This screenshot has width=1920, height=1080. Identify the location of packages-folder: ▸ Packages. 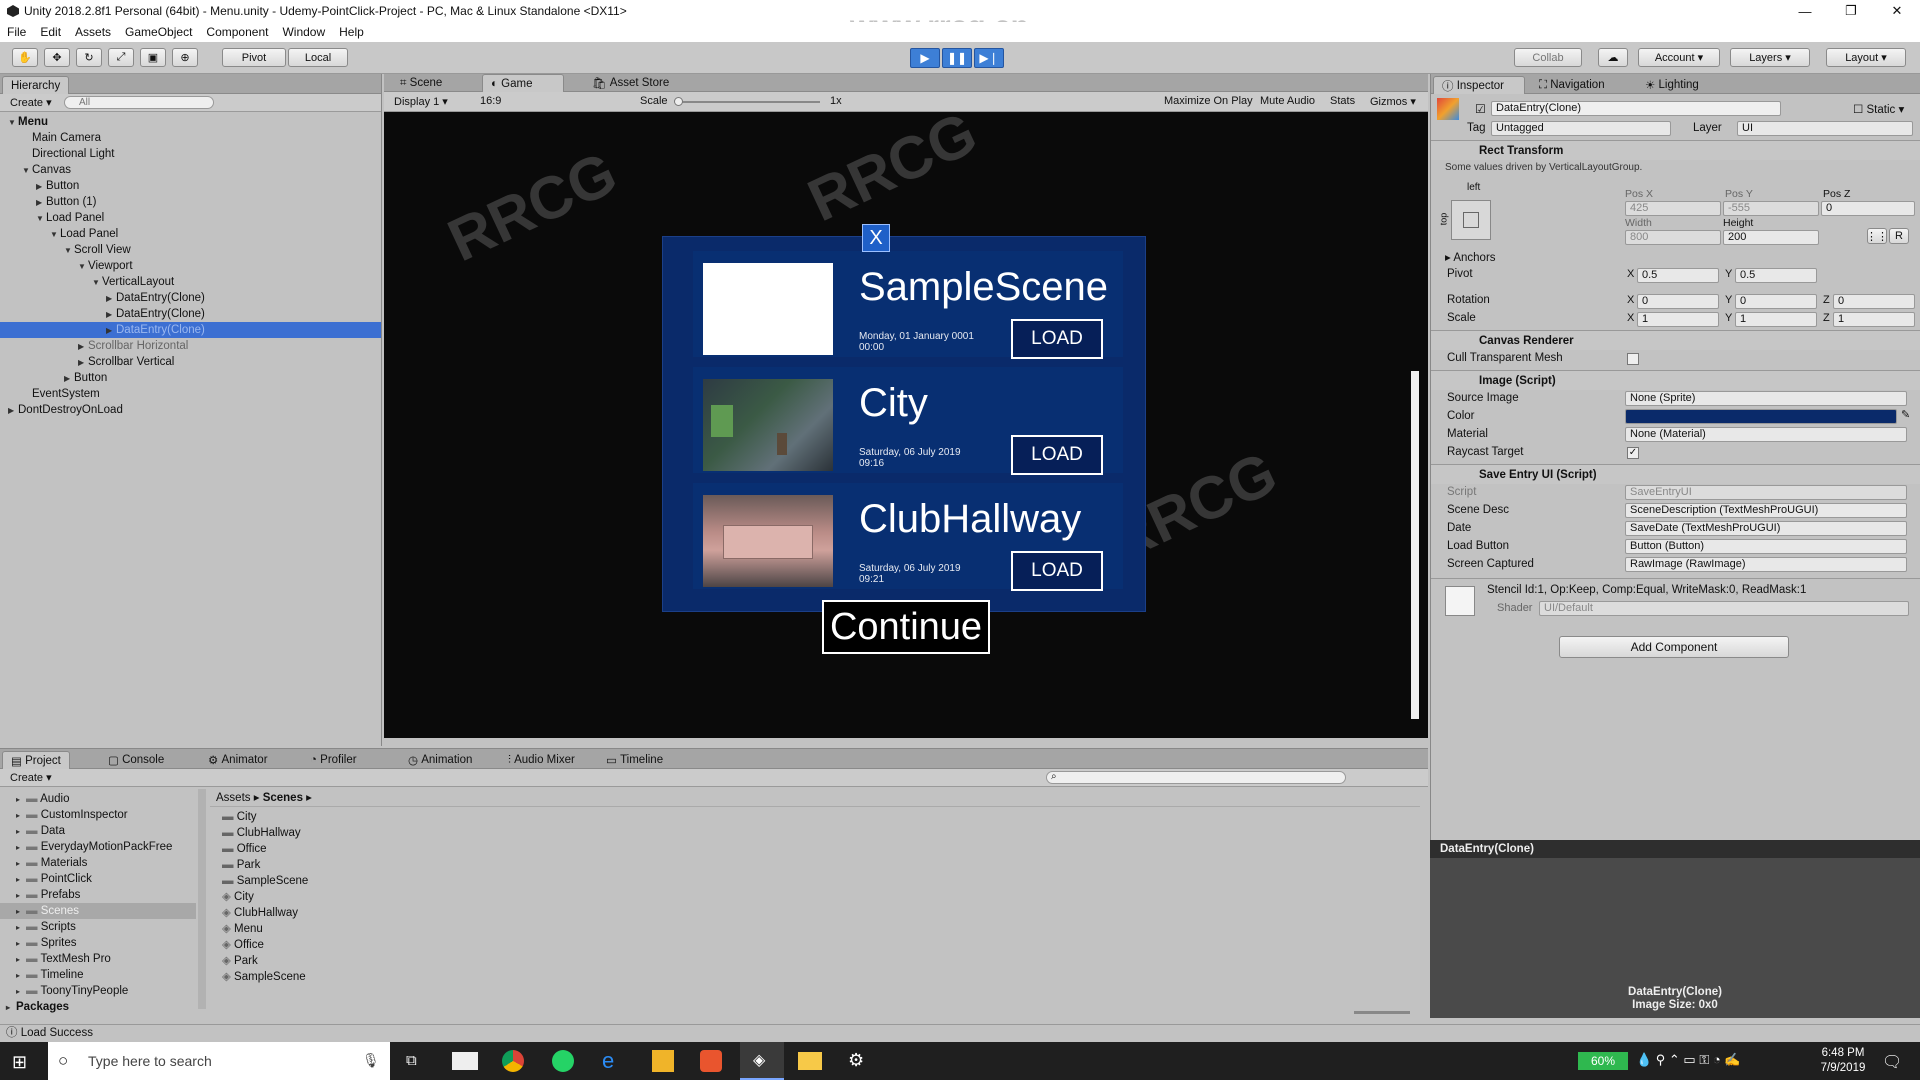
(98, 1007).